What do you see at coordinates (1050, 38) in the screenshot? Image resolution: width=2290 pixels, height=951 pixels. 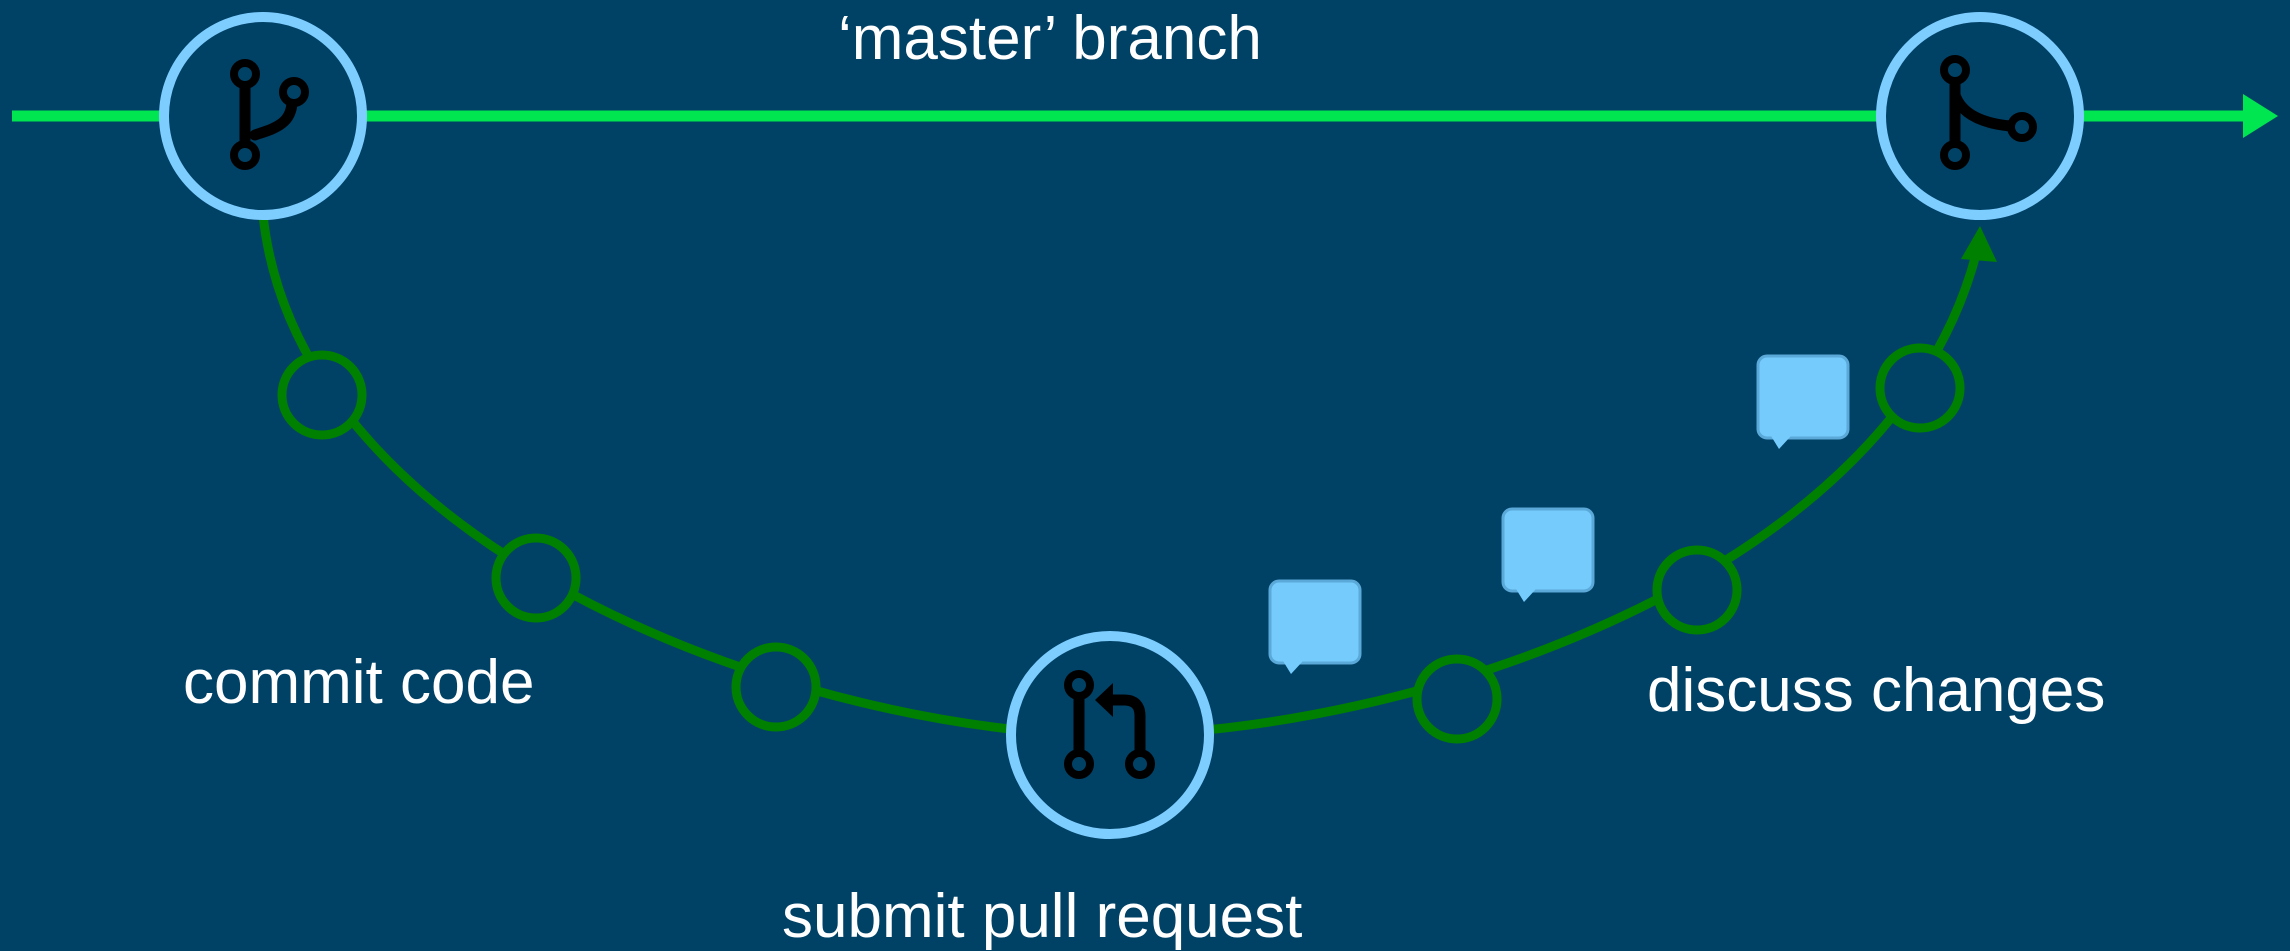 I see `master-branch-label: ‘master’ branch` at bounding box center [1050, 38].